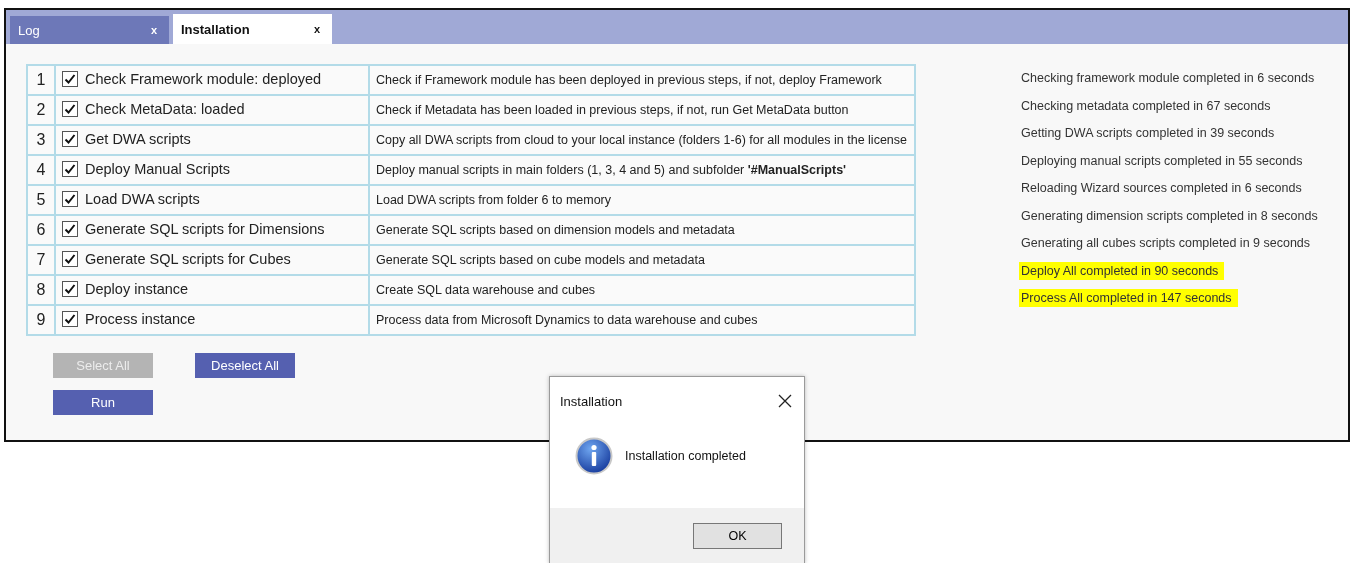 The width and height of the screenshot is (1357, 563). Describe the element at coordinates (203, 78) in the screenshot. I see `step-label: Check Framework module: deployed` at that location.